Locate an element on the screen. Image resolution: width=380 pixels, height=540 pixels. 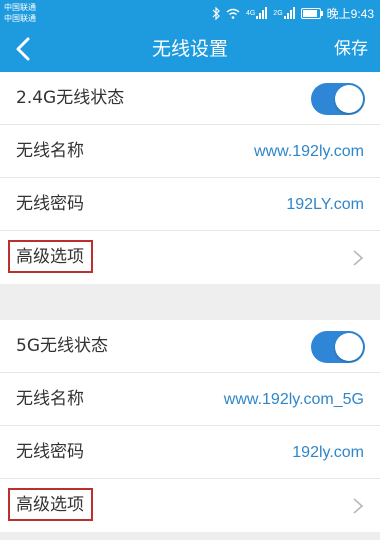
wifi-5g-password-row: 无线密码 192ly.com is located at coordinates (190, 452).